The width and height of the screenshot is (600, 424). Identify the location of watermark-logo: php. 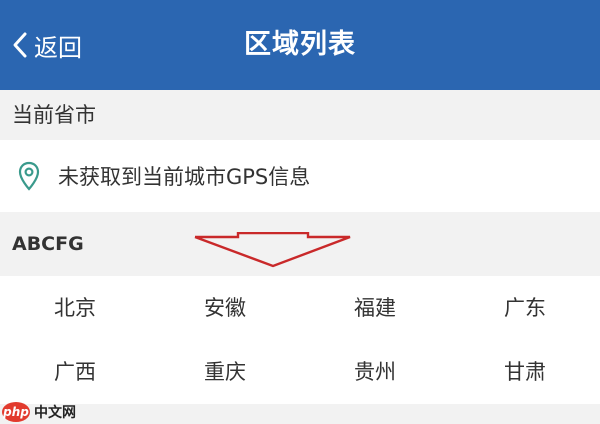
(16, 412).